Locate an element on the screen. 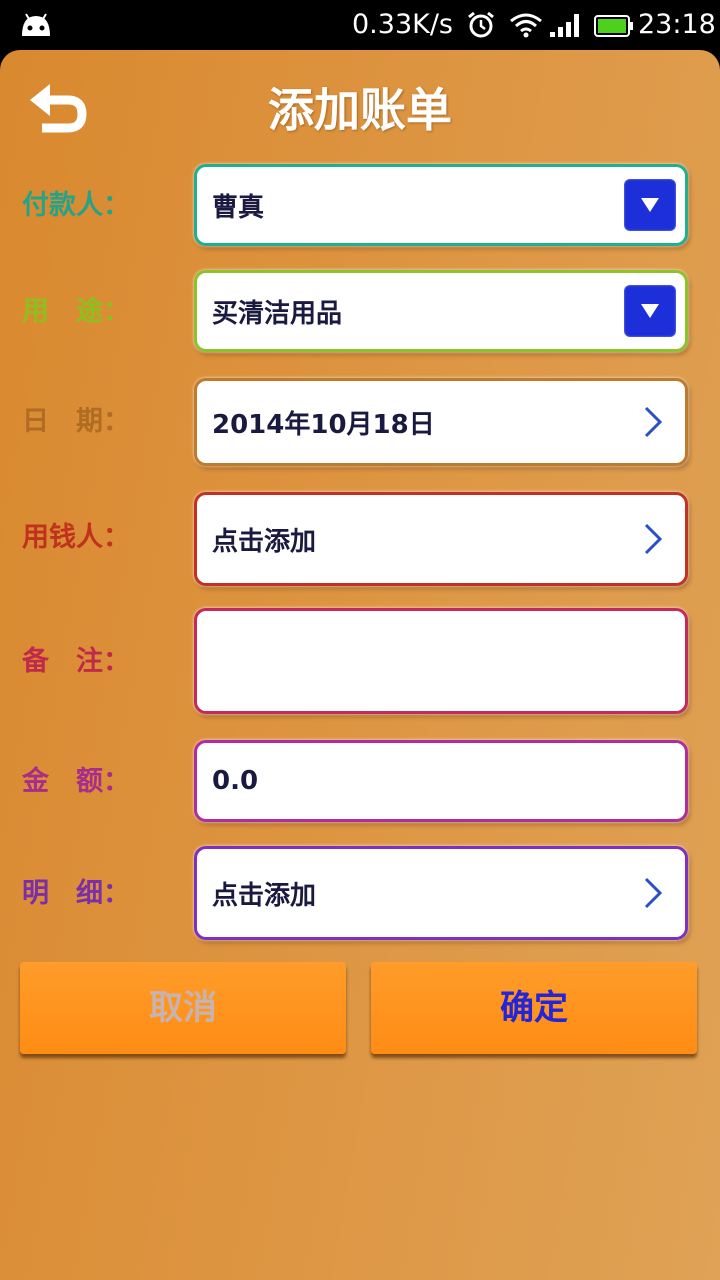 Image resolution: width=720 pixels, height=1280 pixels. purpose-dropdown: 买清洁用品 is located at coordinates (441, 311).